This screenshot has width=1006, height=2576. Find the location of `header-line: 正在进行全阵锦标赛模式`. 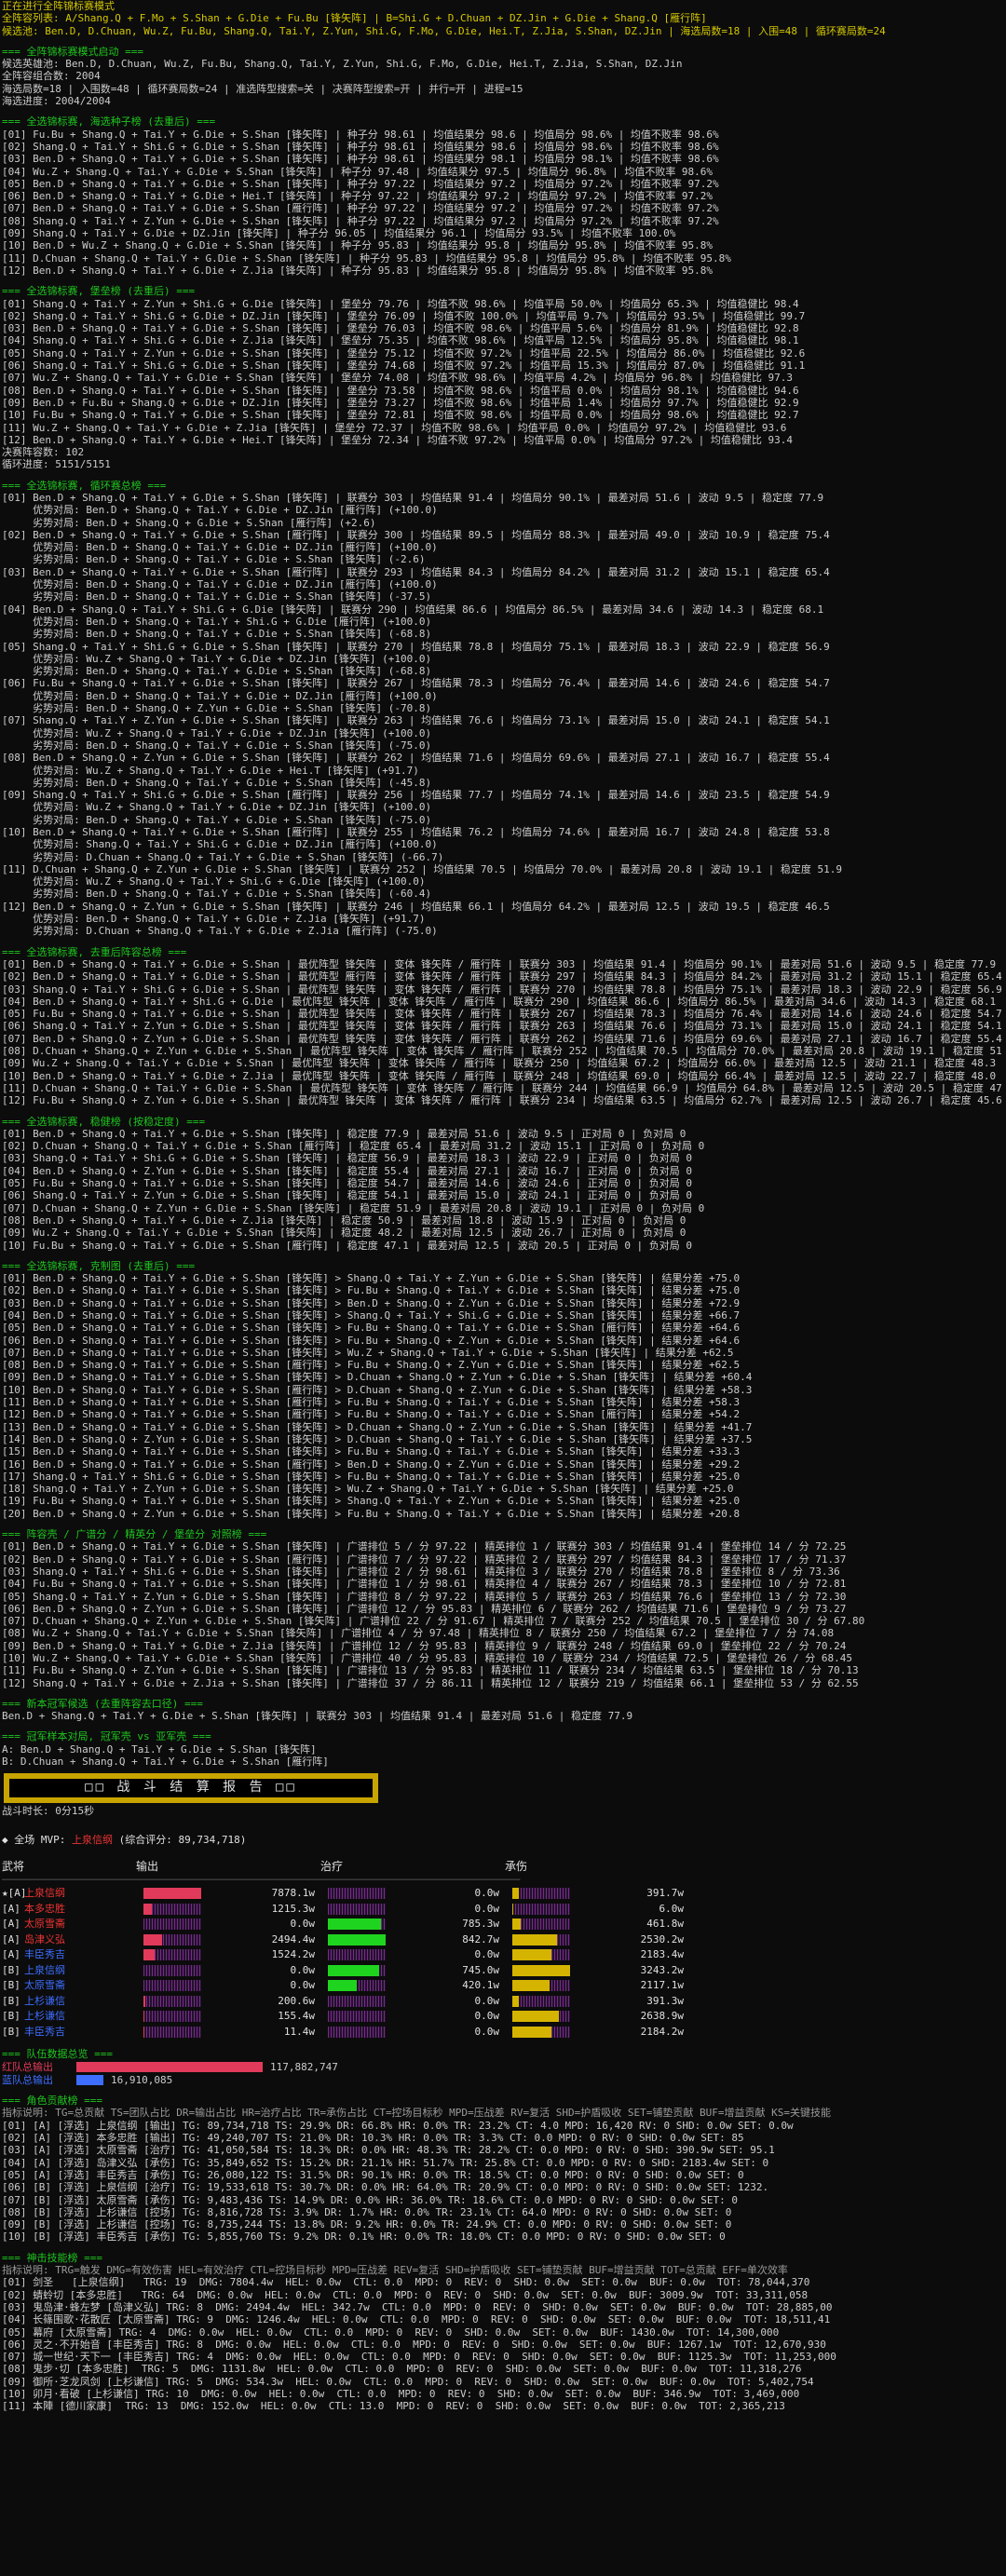

header-line: 正在进行全阵锦标赛模式 is located at coordinates (58, 6).